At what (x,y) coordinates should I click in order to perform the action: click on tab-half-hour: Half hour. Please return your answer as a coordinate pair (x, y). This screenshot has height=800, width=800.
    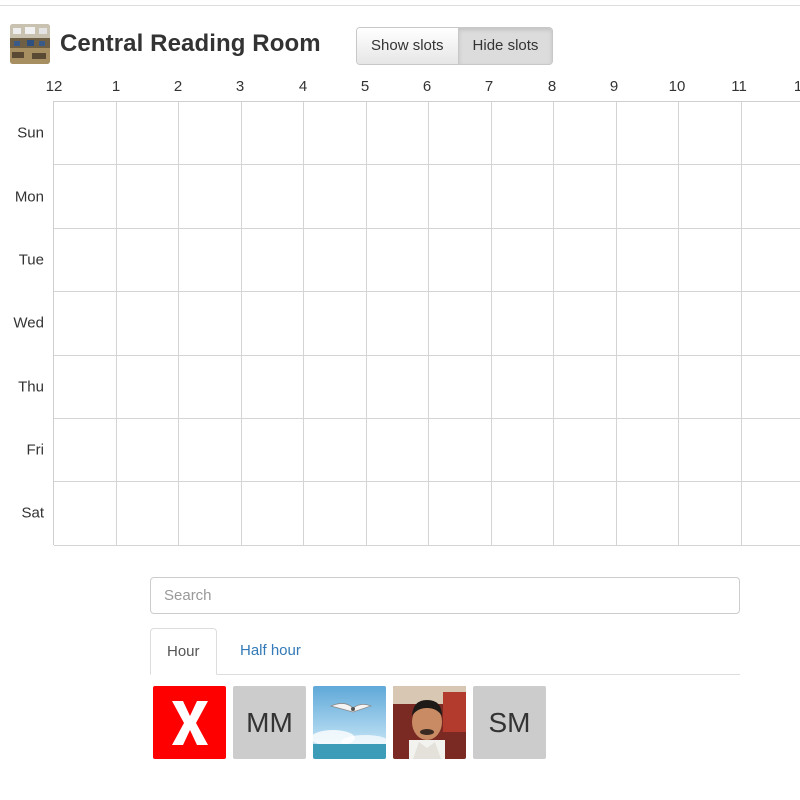
    Looking at the image, I should click on (270, 651).